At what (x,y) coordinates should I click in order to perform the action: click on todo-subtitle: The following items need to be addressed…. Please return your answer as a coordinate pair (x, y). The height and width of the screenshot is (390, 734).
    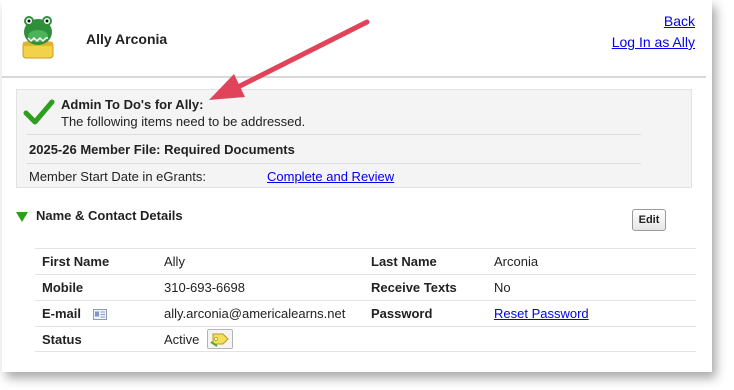
    Looking at the image, I should click on (183, 121).